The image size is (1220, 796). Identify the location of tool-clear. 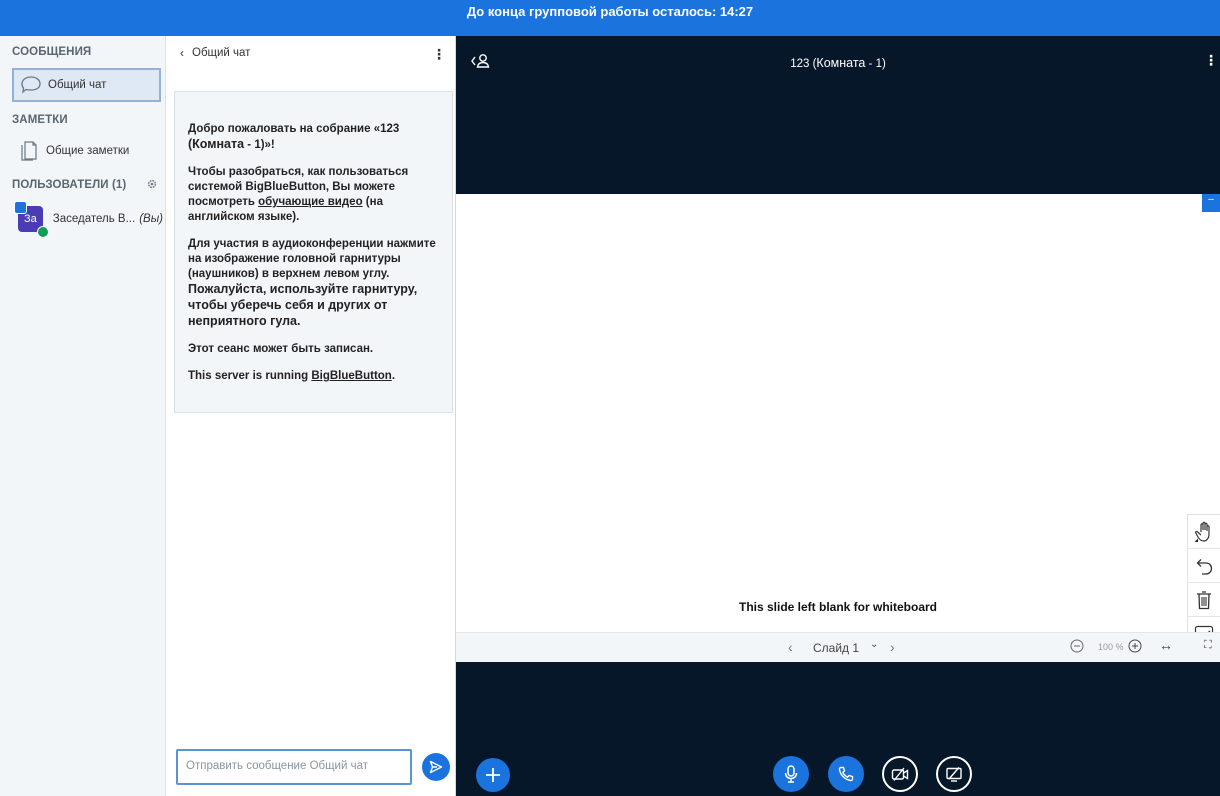
(1204, 600).